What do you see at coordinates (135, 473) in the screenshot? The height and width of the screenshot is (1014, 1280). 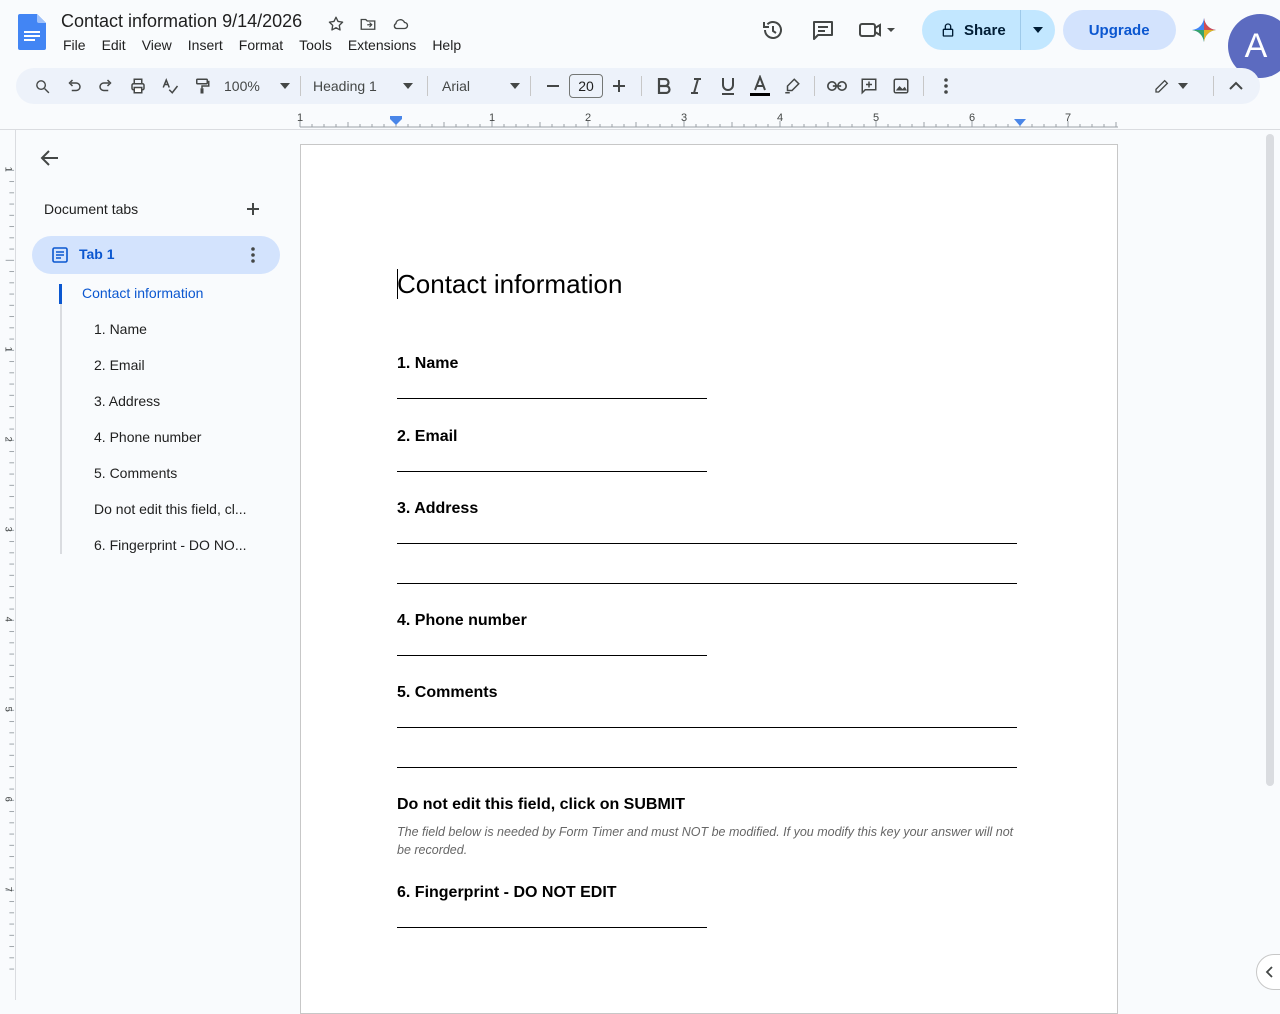 I see `outline-item-comments: 5. Comments` at bounding box center [135, 473].